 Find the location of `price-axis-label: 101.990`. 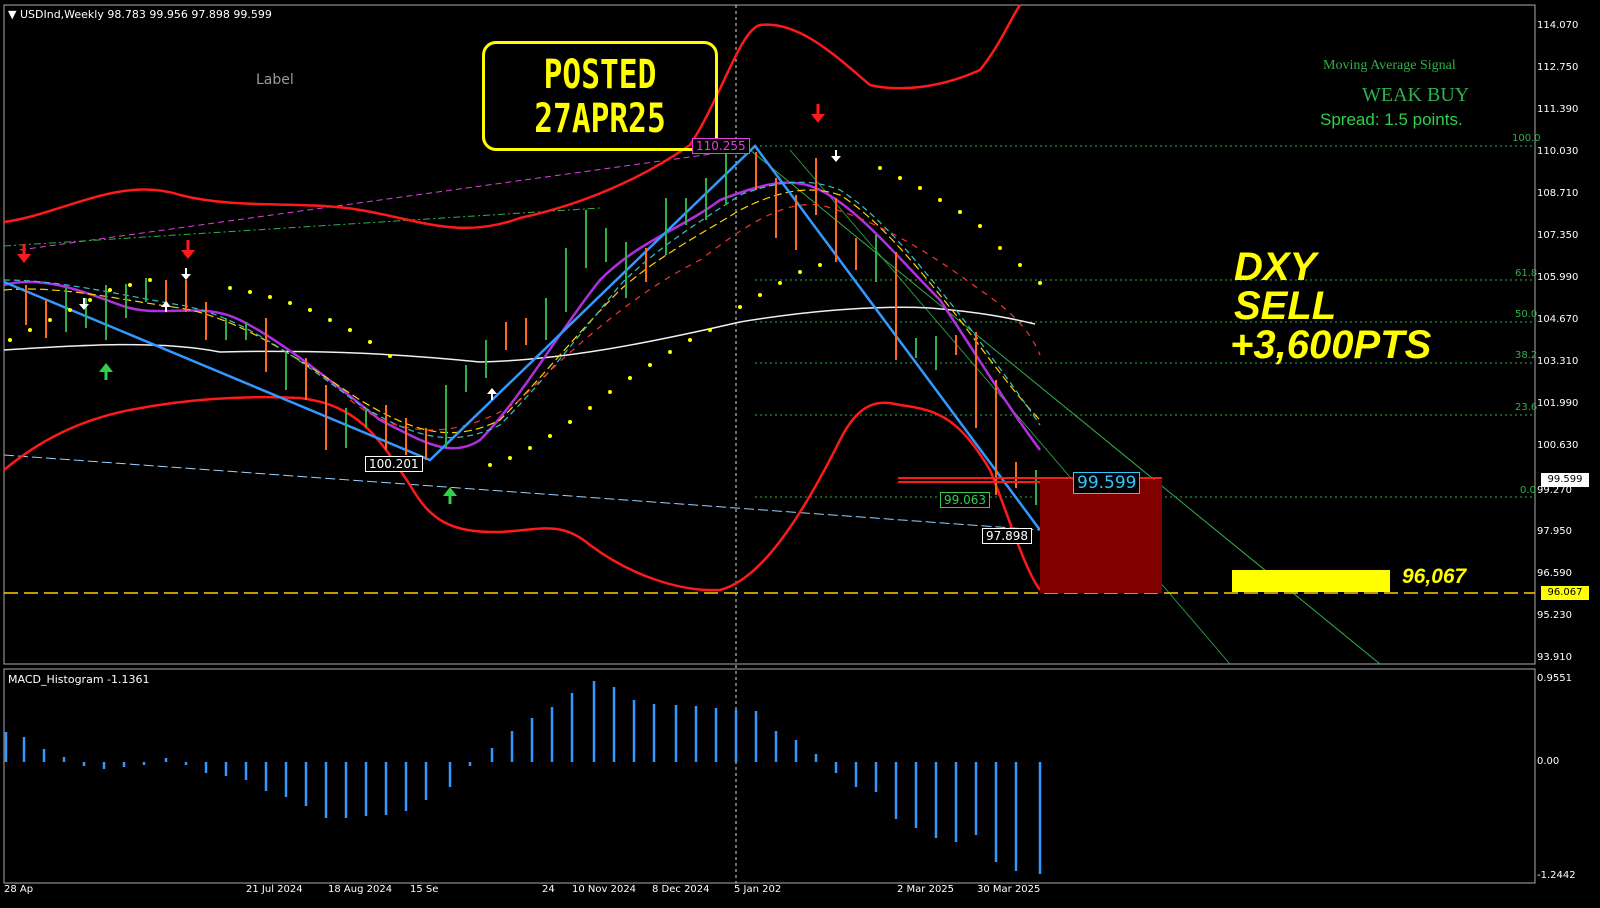

price-axis-label: 101.990 is located at coordinates (1558, 403).